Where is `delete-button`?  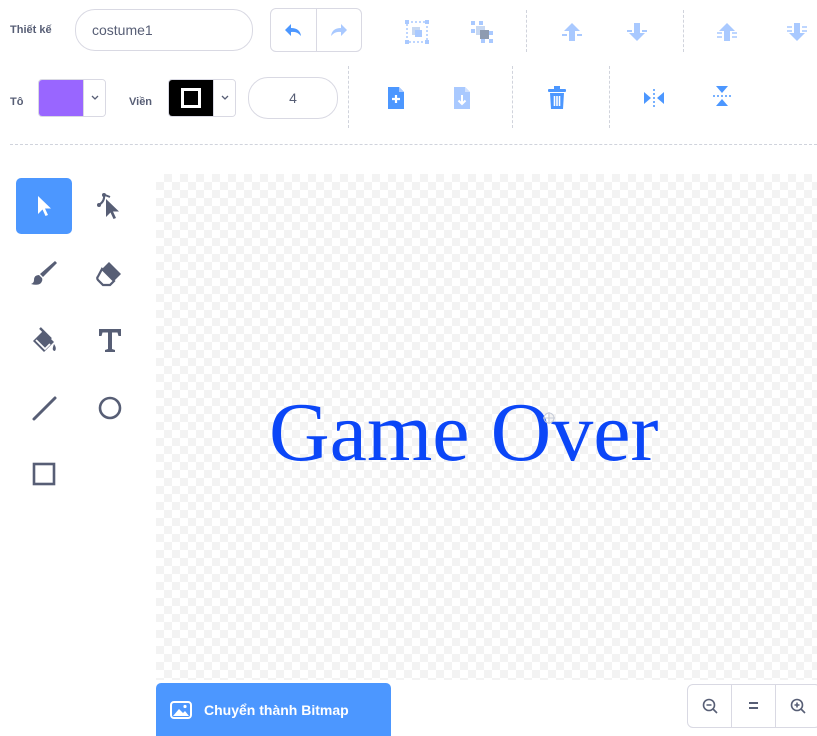 delete-button is located at coordinates (557, 98).